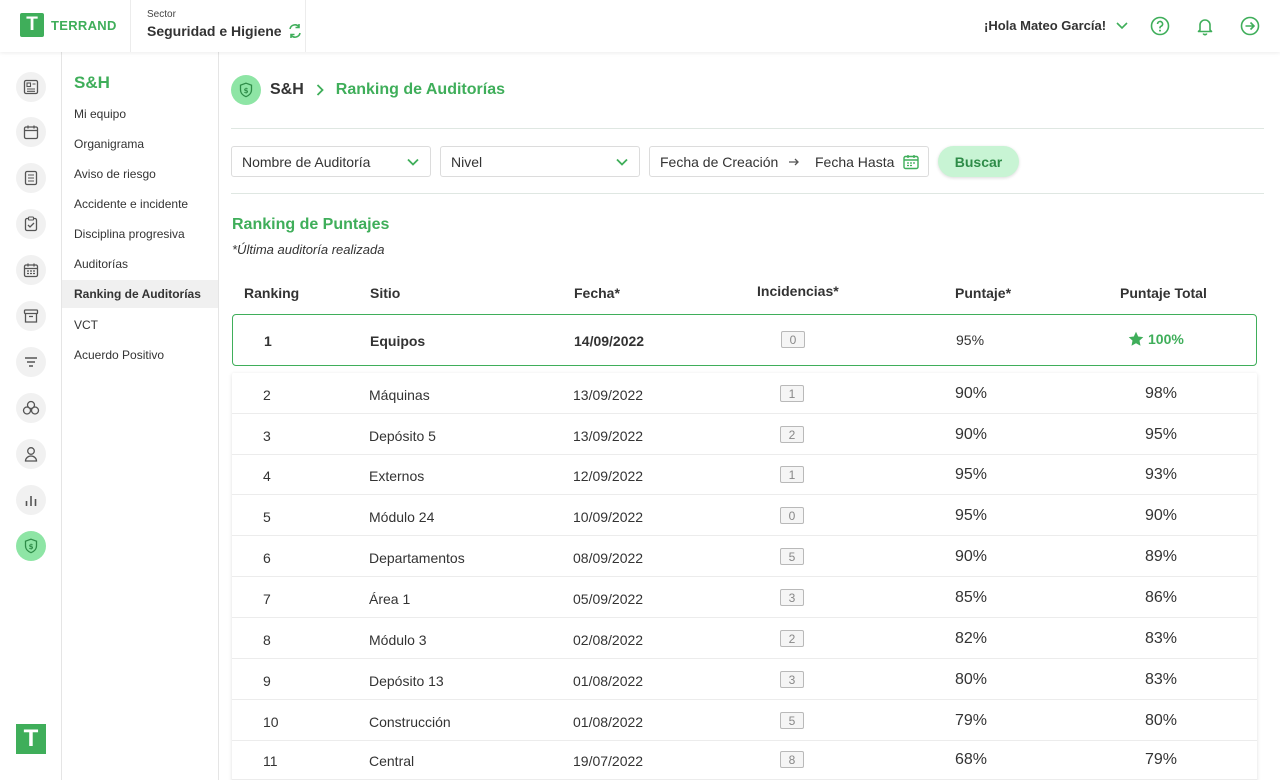 This screenshot has height=780, width=1280. Describe the element at coordinates (267, 395) in the screenshot. I see `rank-cell: 2` at that location.